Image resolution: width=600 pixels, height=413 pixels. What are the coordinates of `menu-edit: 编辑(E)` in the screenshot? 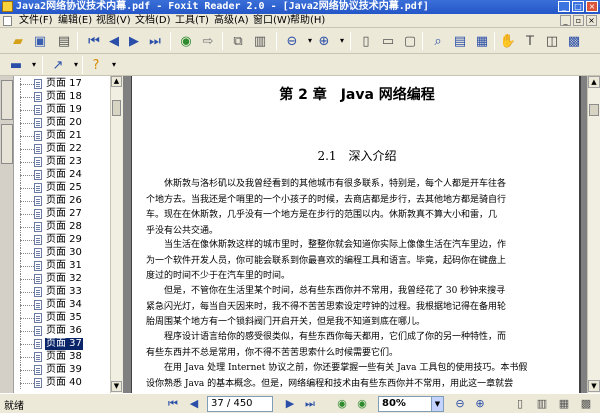 It's located at (75, 21).